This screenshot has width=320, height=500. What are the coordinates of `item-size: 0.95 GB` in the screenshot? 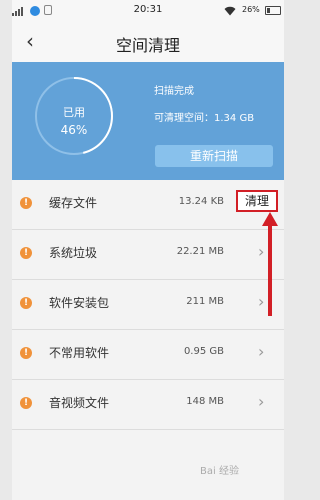 It's located at (203, 351).